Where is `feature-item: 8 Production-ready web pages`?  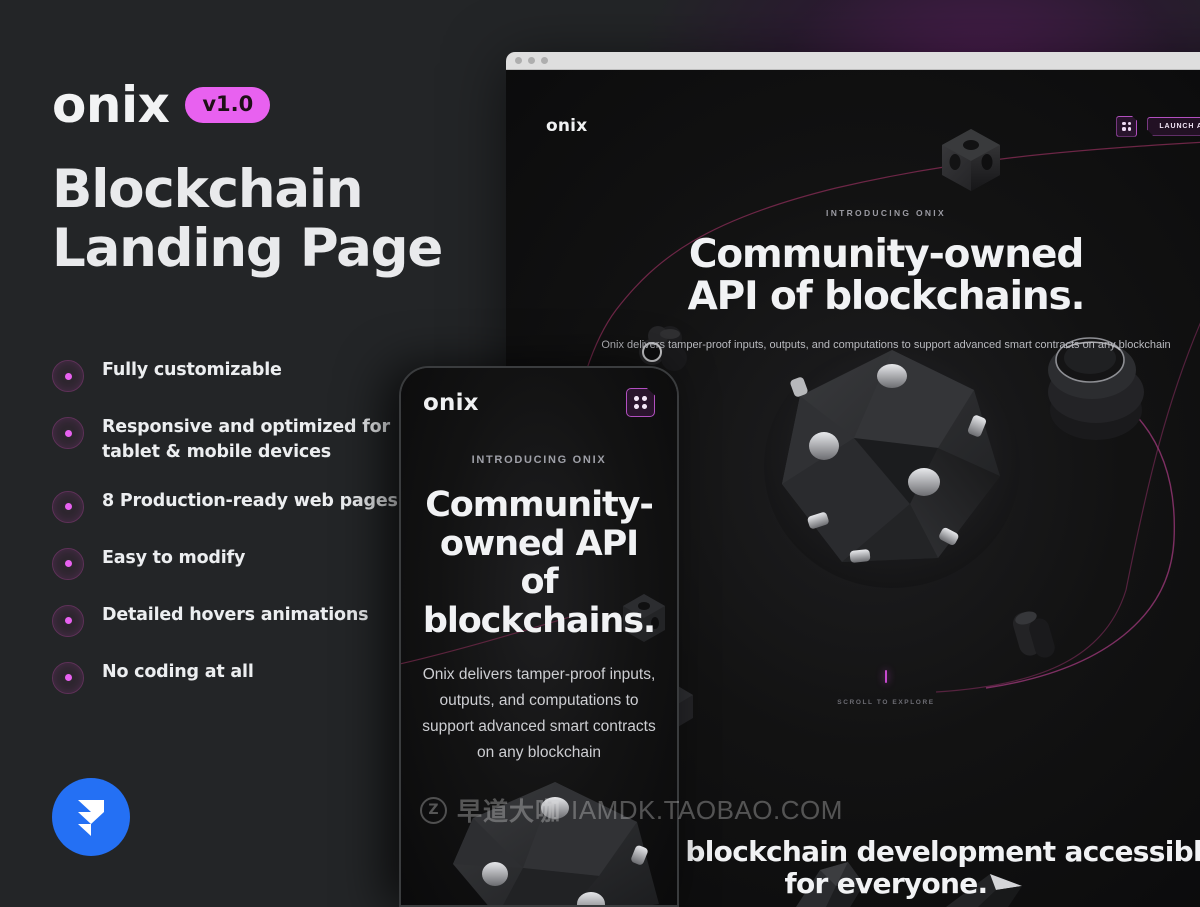 feature-item: 8 Production-ready web pages is located at coordinates (252, 506).